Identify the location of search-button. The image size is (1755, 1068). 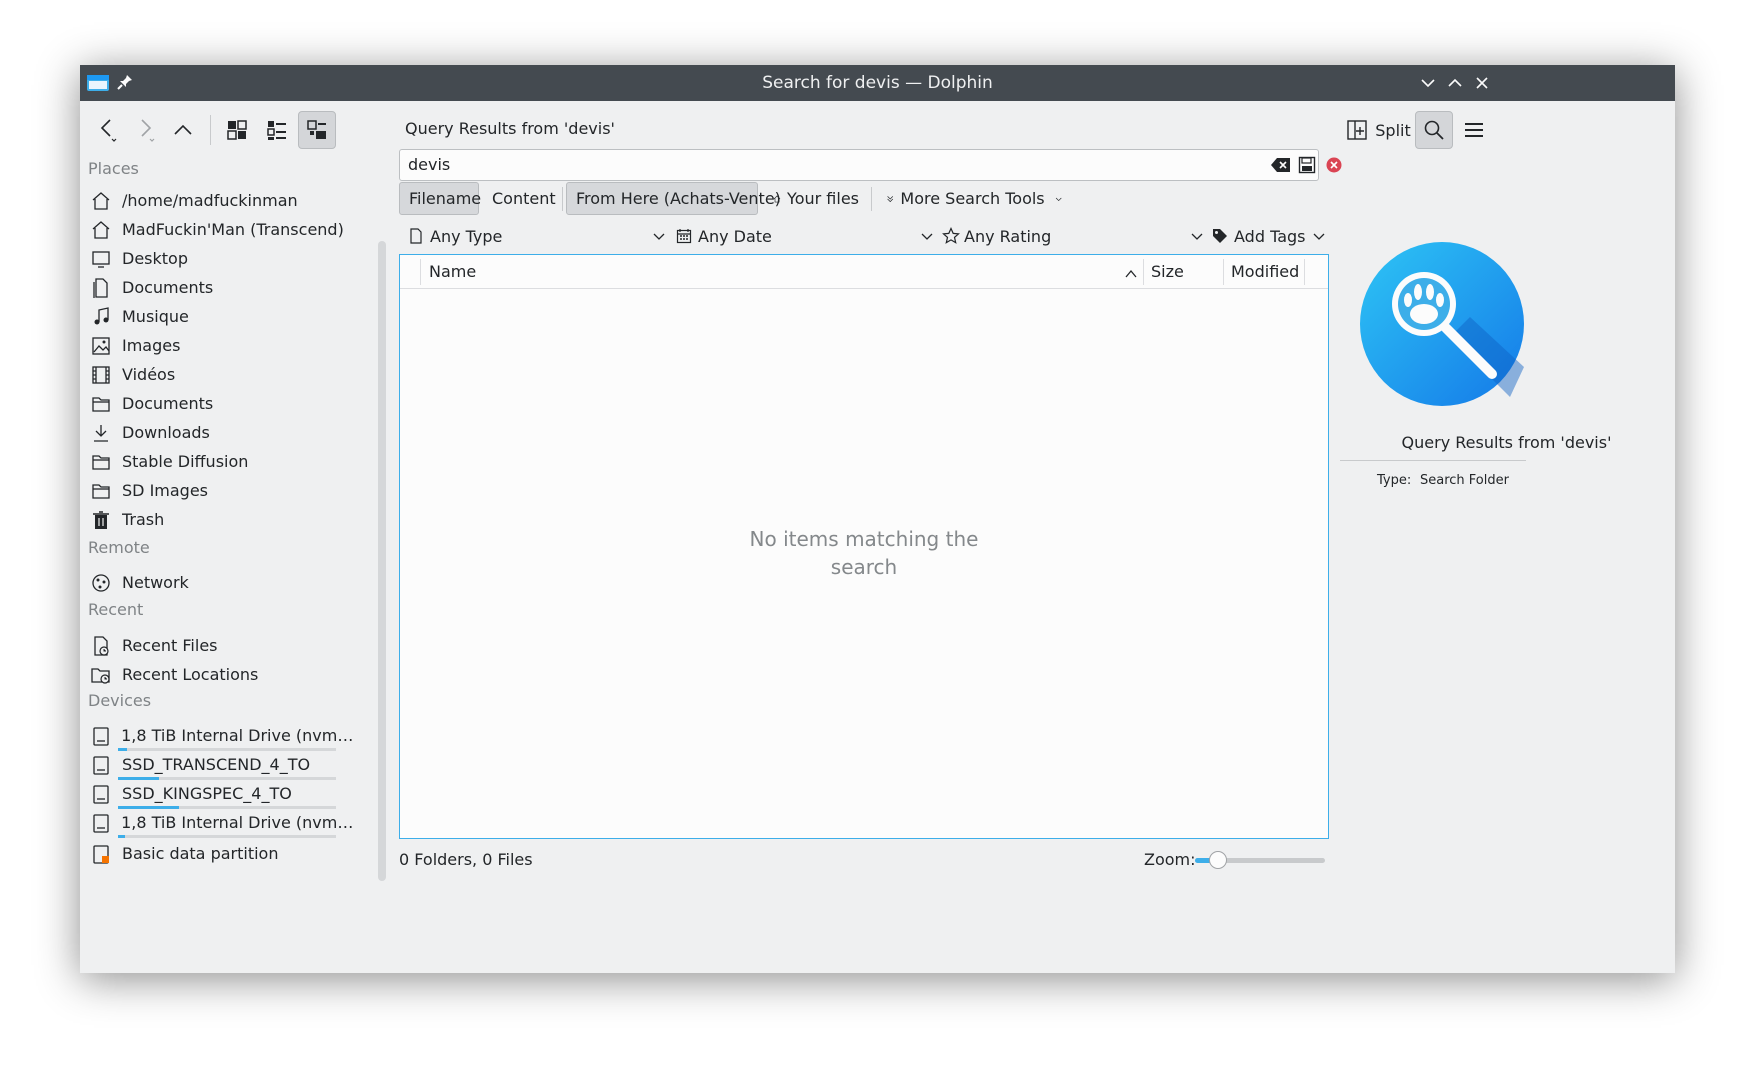
(1434, 130).